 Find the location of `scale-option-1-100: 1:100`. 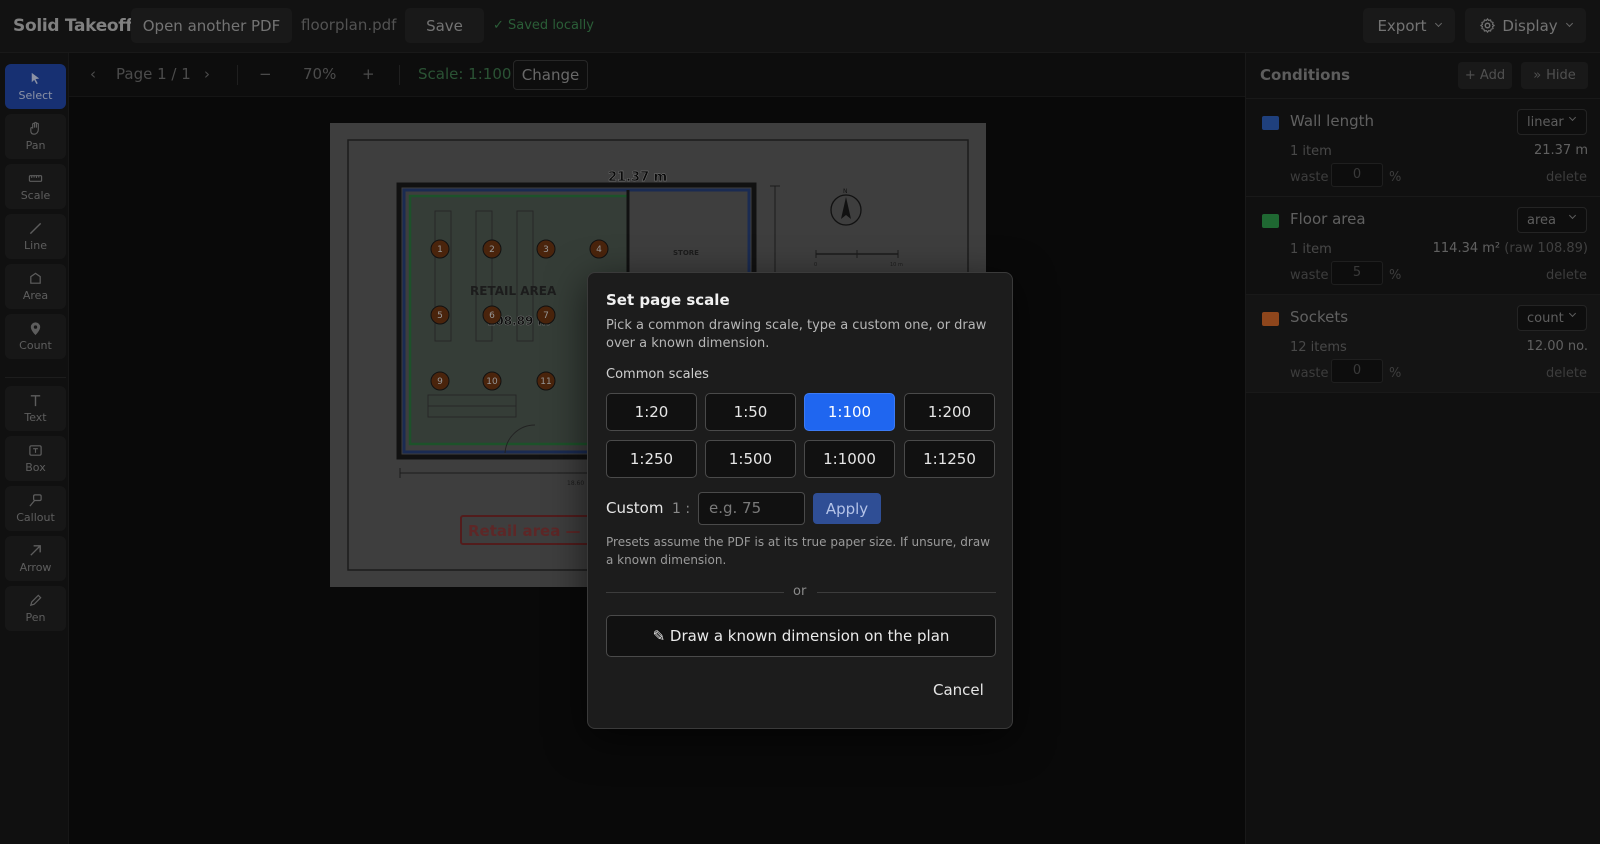

scale-option-1-100: 1:100 is located at coordinates (849, 412).